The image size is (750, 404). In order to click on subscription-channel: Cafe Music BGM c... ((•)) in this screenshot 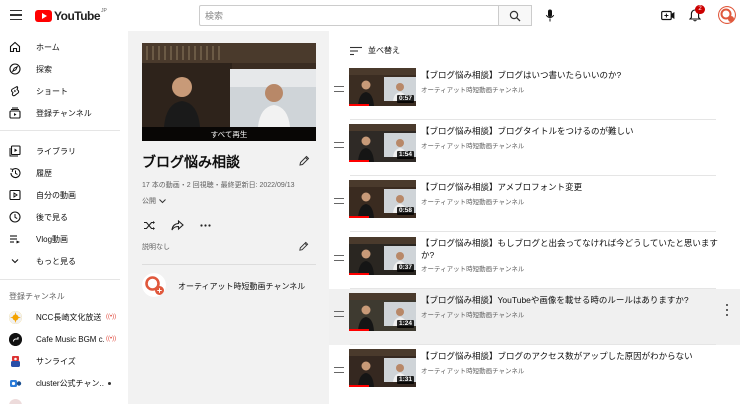, I will do `click(64, 339)`.